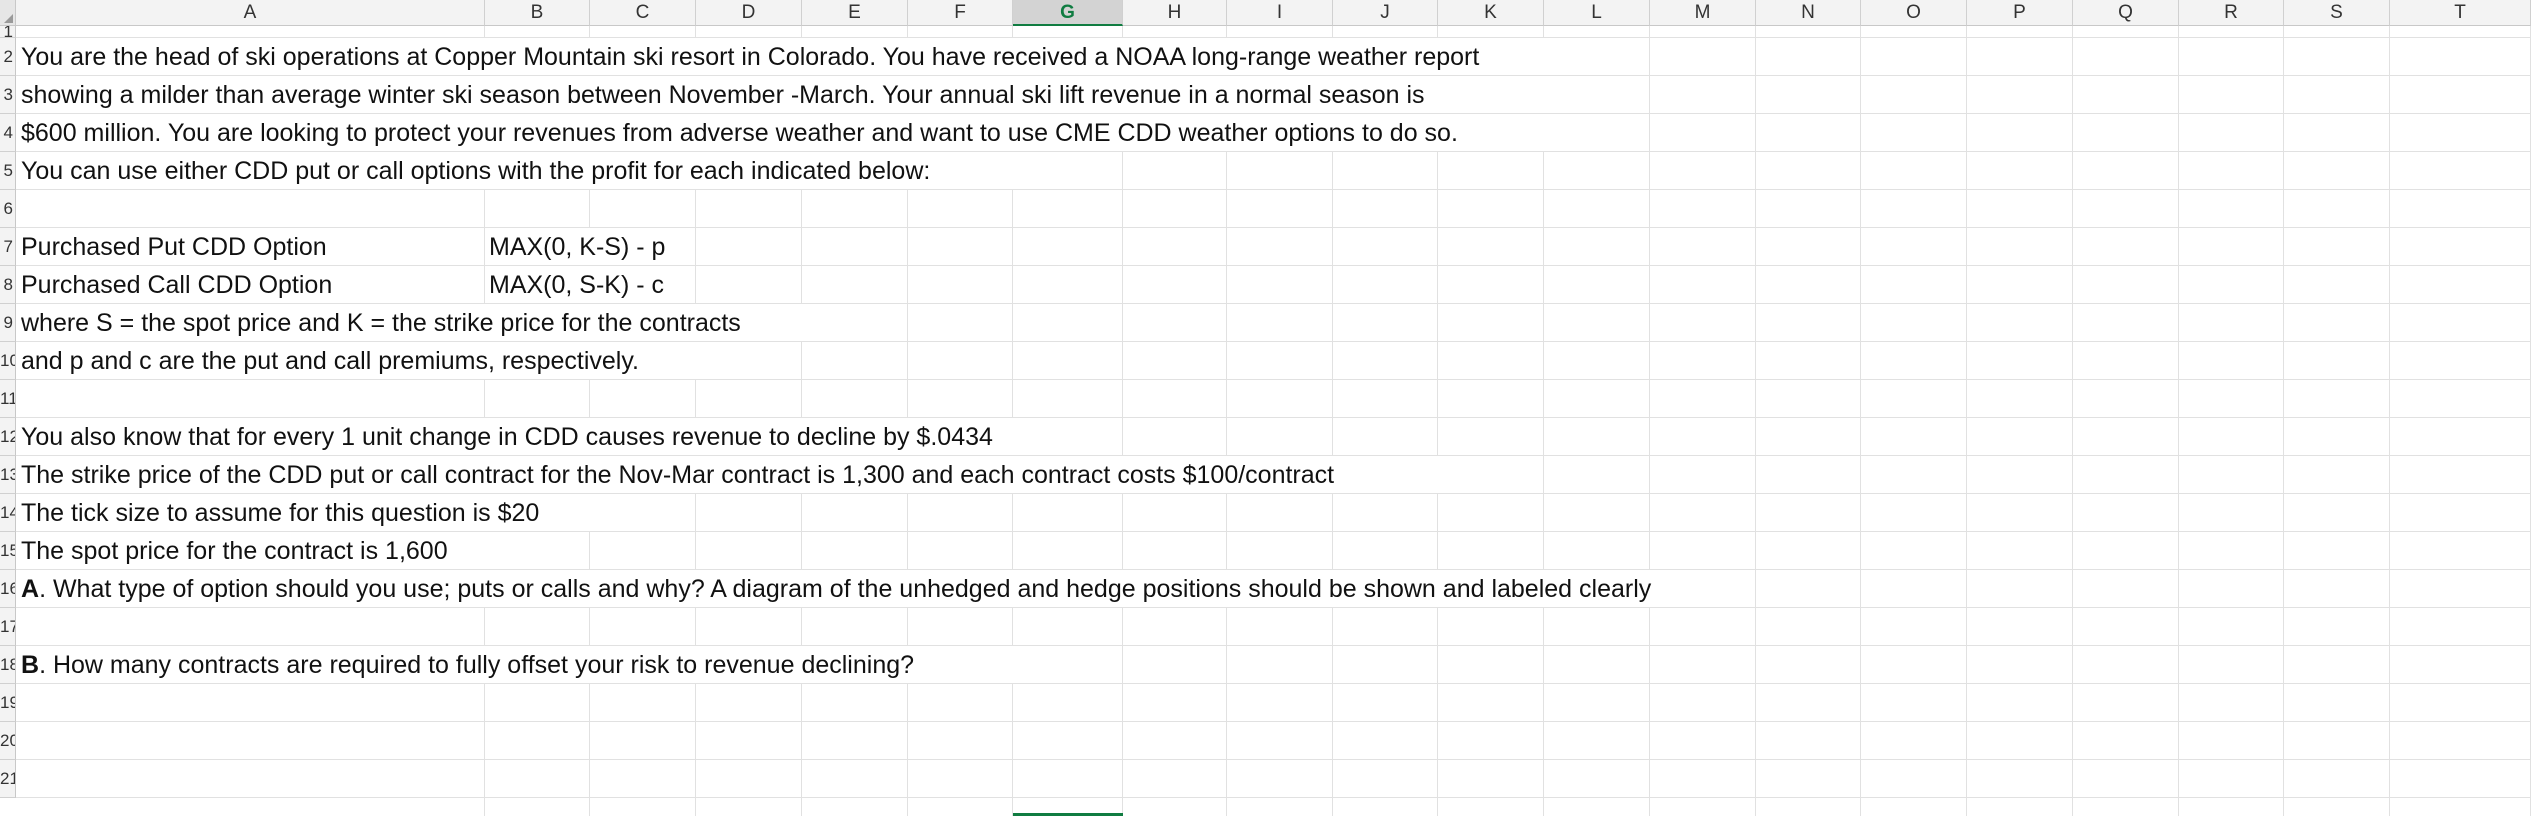 Image resolution: width=2531 pixels, height=816 pixels. I want to click on column-header-o: O, so click(1914, 13).